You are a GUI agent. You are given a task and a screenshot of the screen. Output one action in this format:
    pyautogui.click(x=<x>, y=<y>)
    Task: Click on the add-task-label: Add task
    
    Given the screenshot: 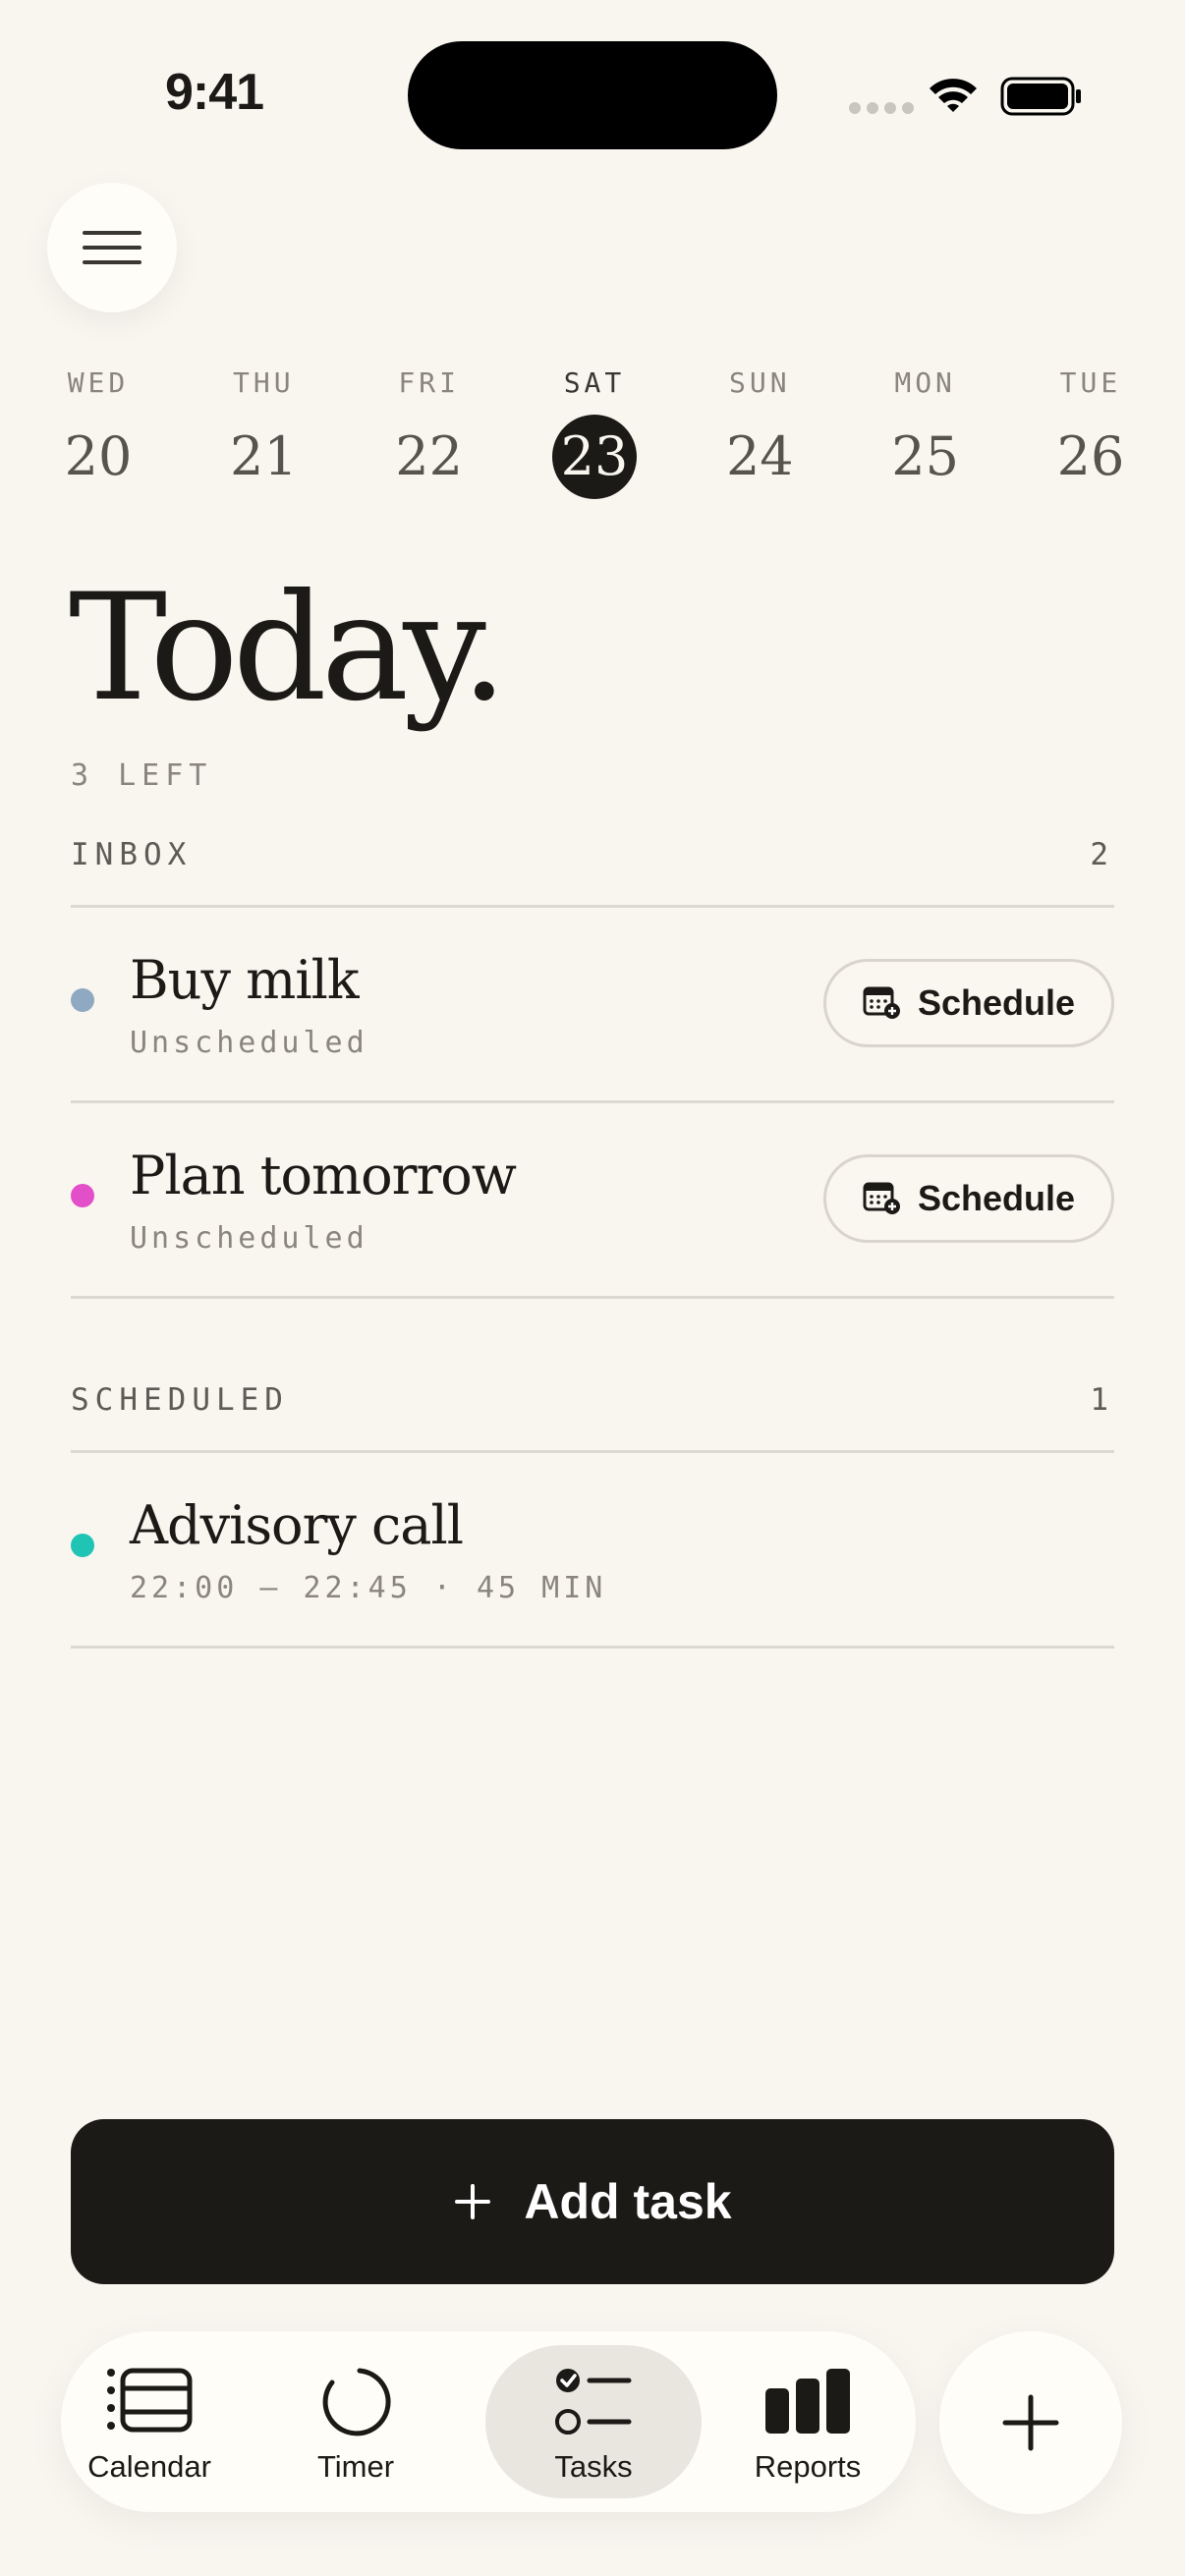 What is the action you would take?
    pyautogui.click(x=628, y=2201)
    